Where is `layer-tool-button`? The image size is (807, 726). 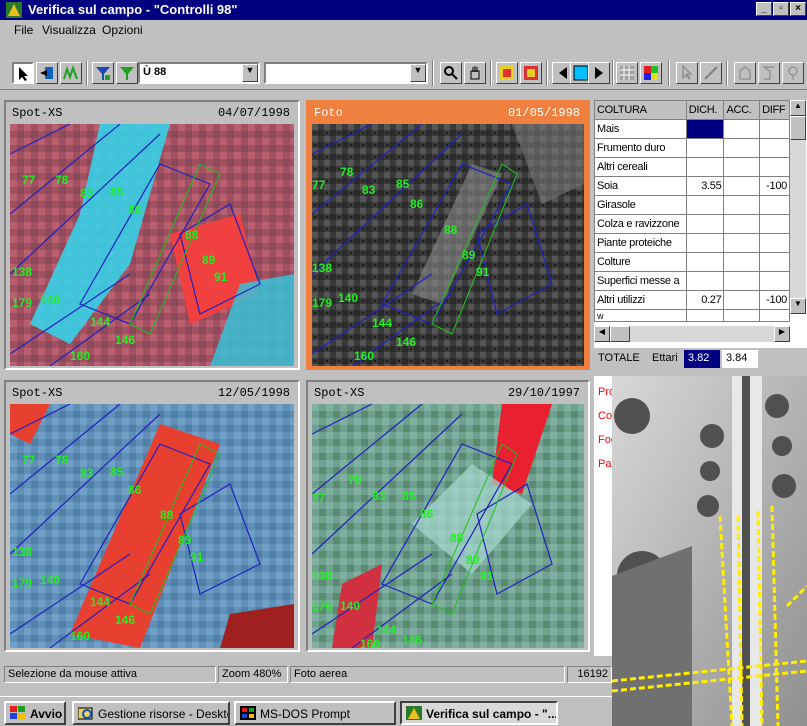 layer-tool-button is located at coordinates (47, 73).